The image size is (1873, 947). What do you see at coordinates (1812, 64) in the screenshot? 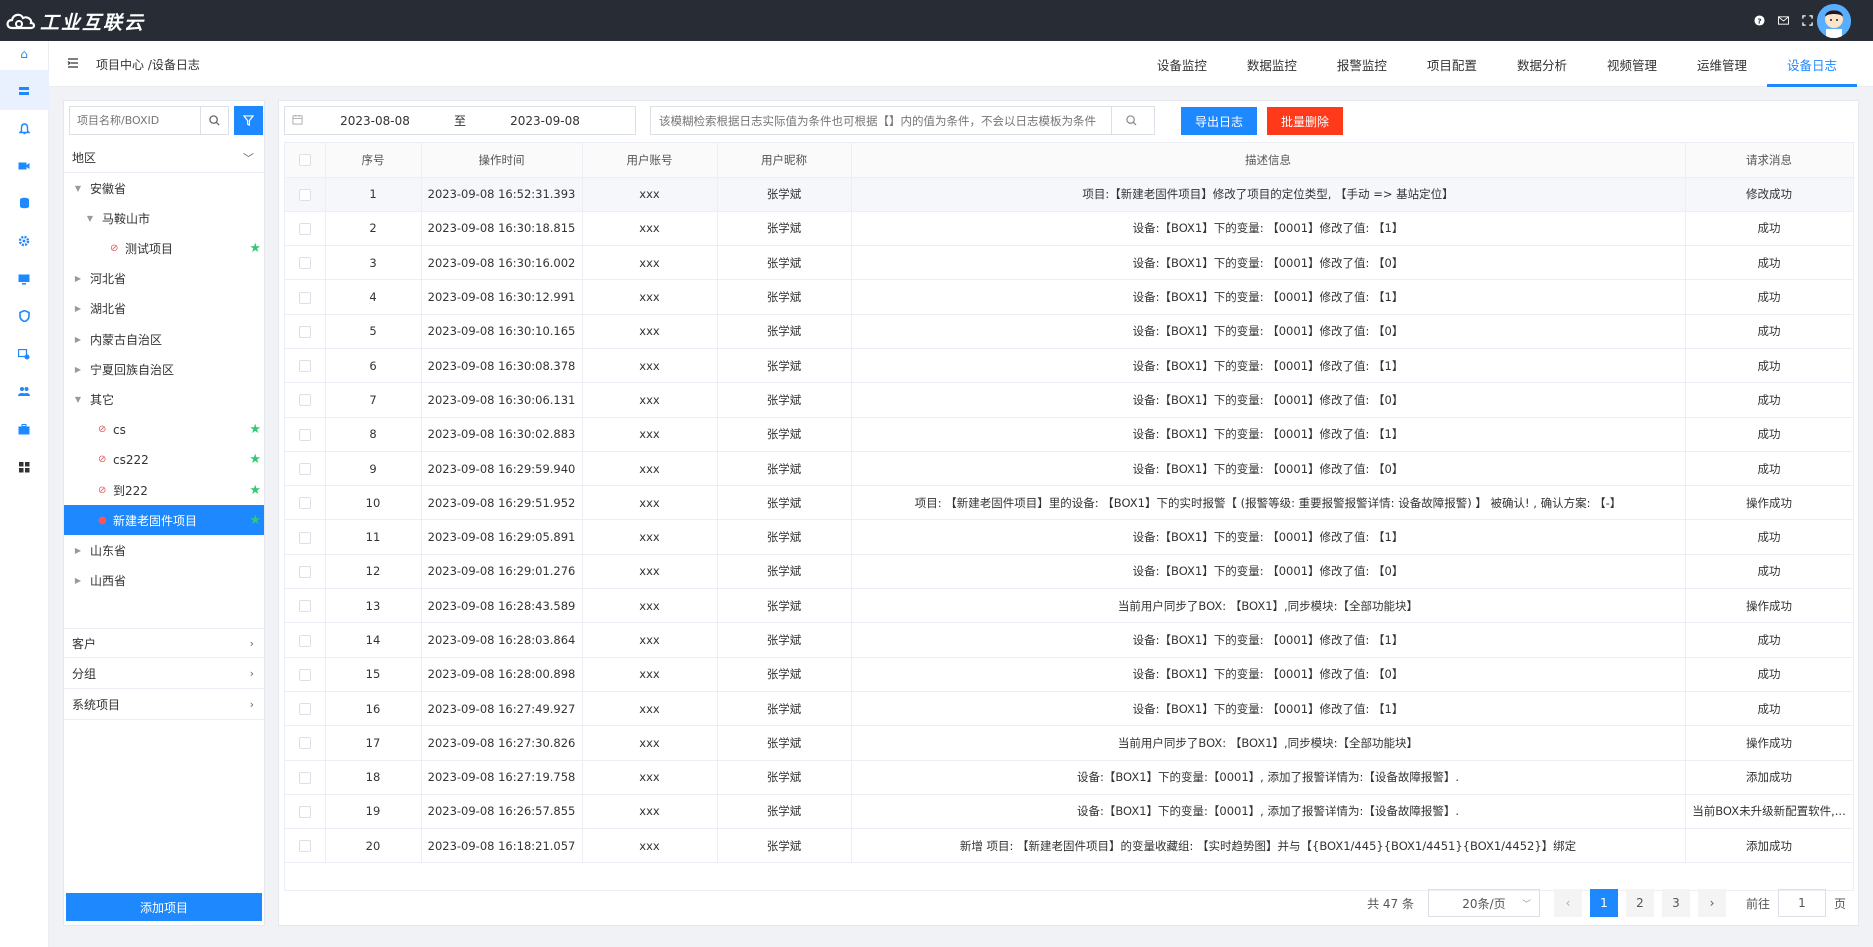
I see `tab-device-log: 设备日志` at bounding box center [1812, 64].